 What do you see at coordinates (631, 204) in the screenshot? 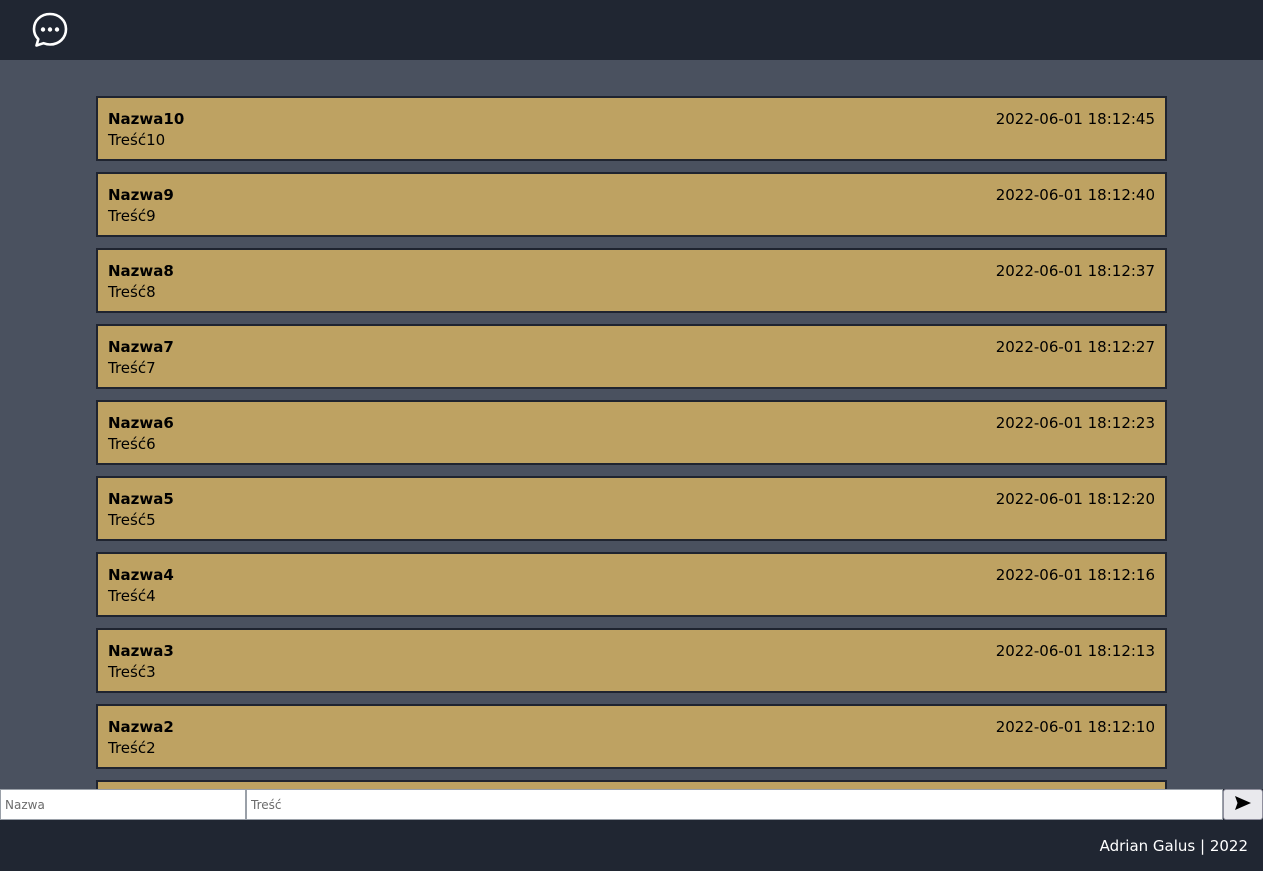
I see `message-card: Nazwa9 Treść9 2022-06-01 18:12:40` at bounding box center [631, 204].